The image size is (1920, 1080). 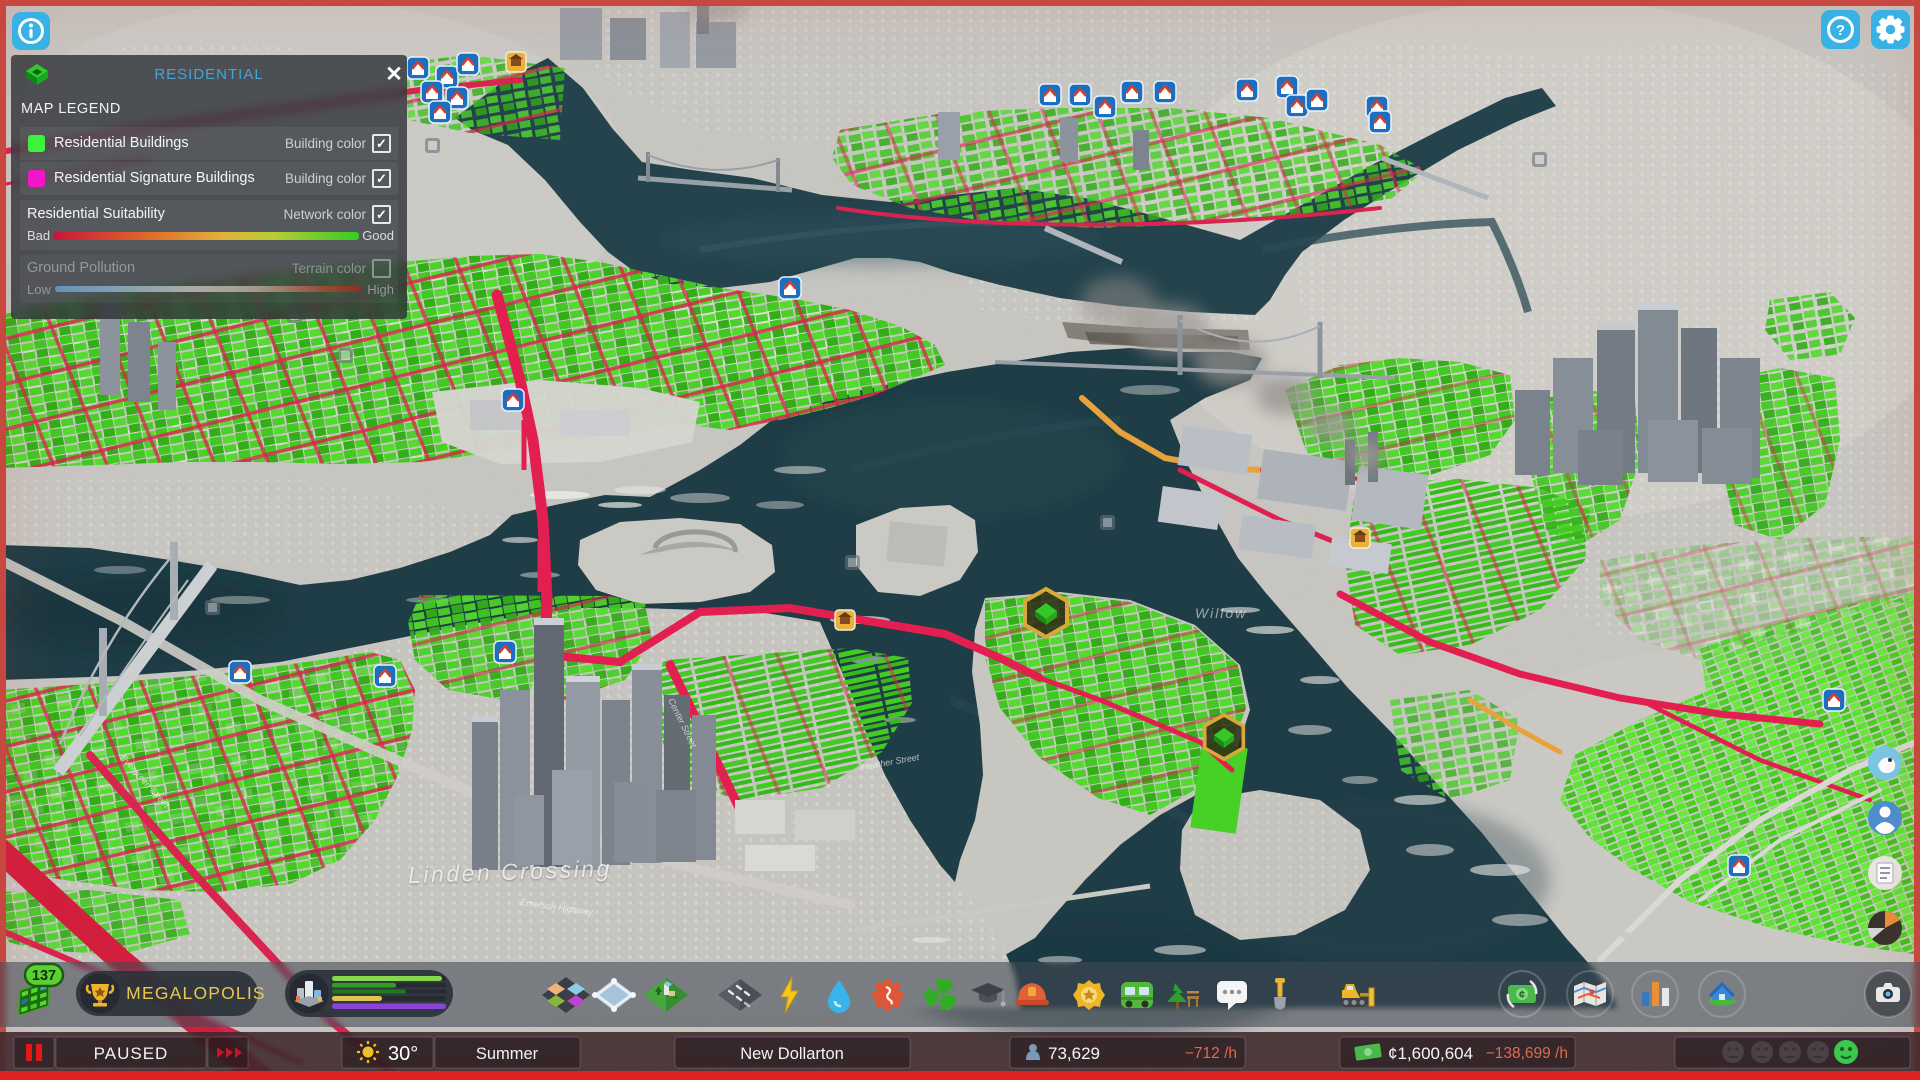 I want to click on svg-text: PAUSED, so click(x=131, y=1053).